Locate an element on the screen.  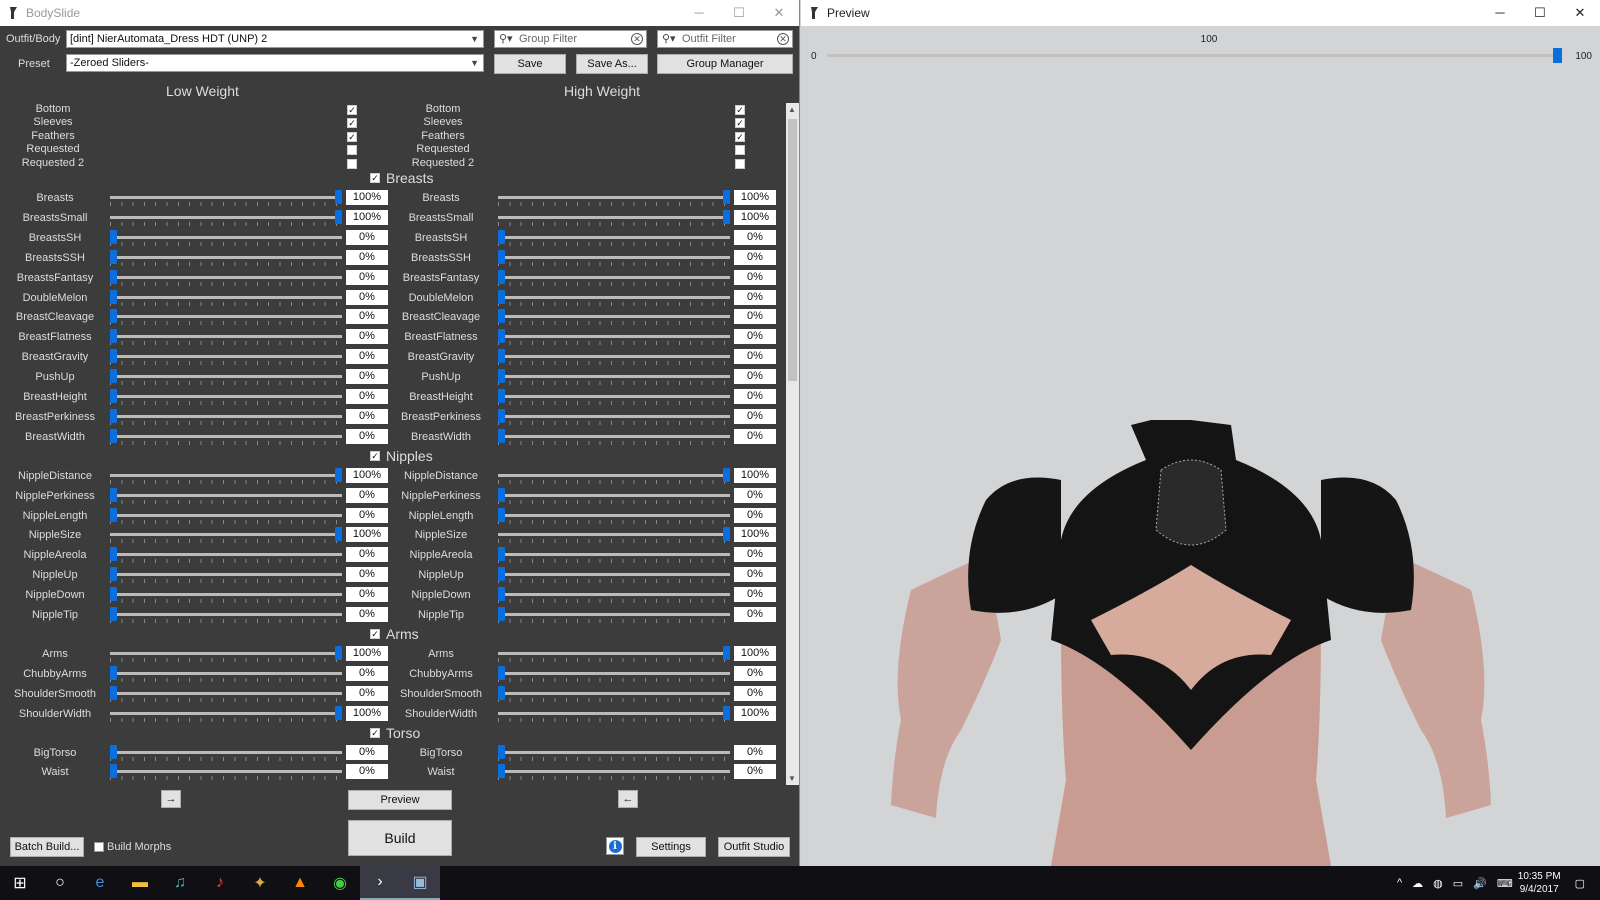
chrome-icon: ◉ is located at coordinates (340, 883).